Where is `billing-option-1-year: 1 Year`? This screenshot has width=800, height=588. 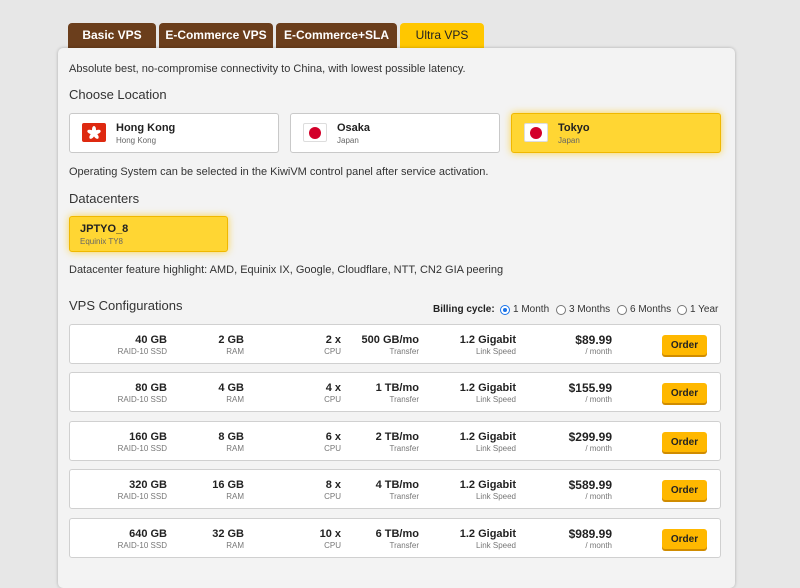
billing-option-1-year: 1 Year is located at coordinates (697, 309).